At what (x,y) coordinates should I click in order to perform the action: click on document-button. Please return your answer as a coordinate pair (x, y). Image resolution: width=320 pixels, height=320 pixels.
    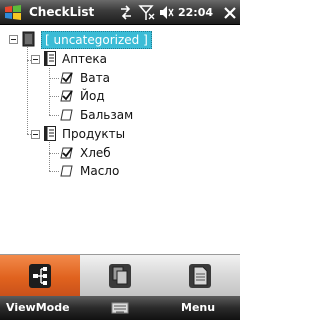
    Looking at the image, I should click on (200, 276).